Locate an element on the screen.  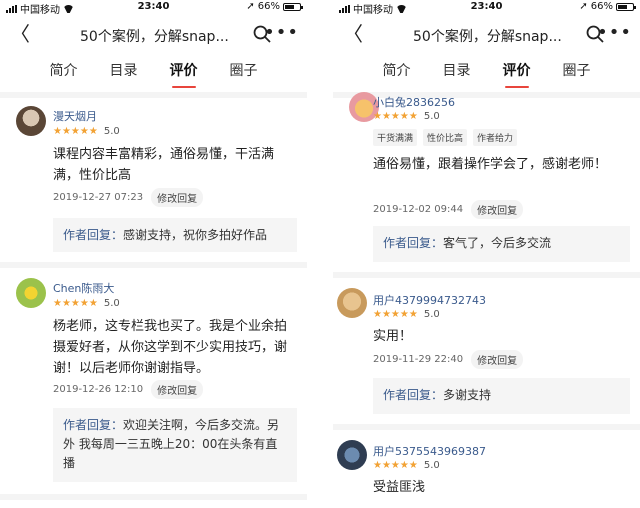
author-reply: 作者回复：感谢支持，祝你多拍好作品 is located at coordinates (175, 235).